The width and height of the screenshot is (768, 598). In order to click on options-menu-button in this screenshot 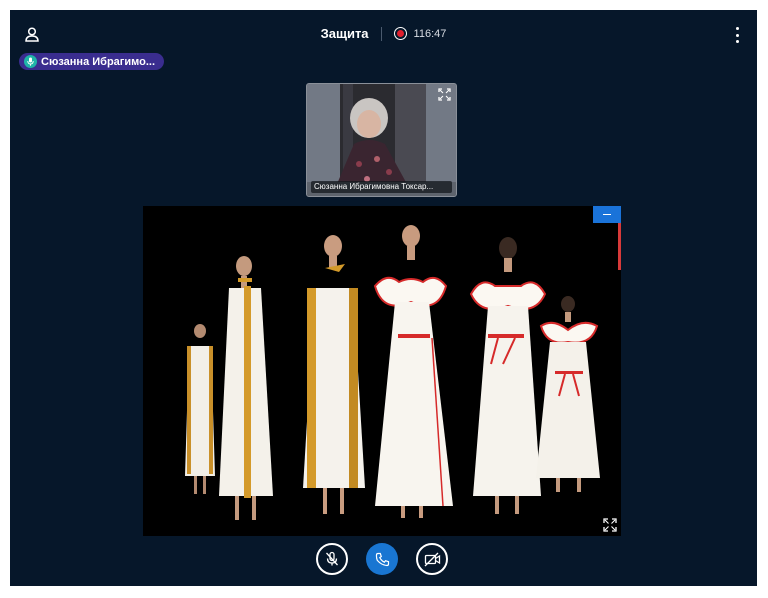, I will do `click(737, 35)`.